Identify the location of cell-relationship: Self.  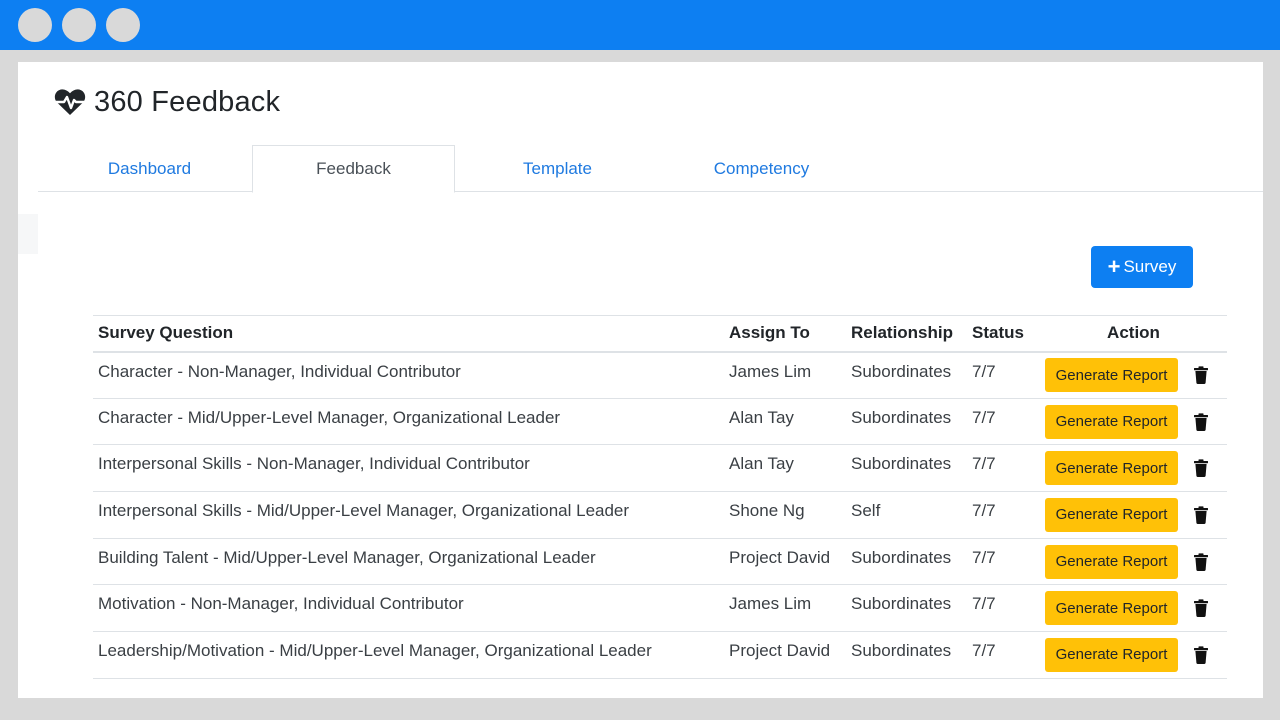
(906, 515).